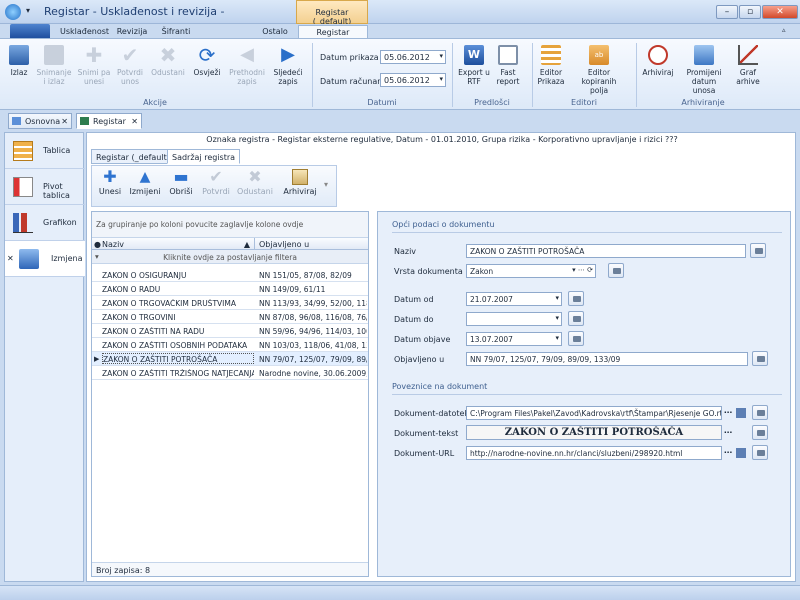  Describe the element at coordinates (255, 183) in the screenshot. I see `odustani-toolbar-button: ✖ Odustani` at that location.